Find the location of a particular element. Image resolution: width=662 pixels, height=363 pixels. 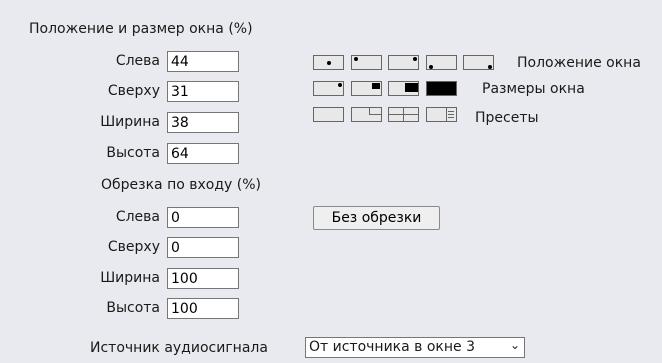

side-list-line1-icon is located at coordinates (451, 111).